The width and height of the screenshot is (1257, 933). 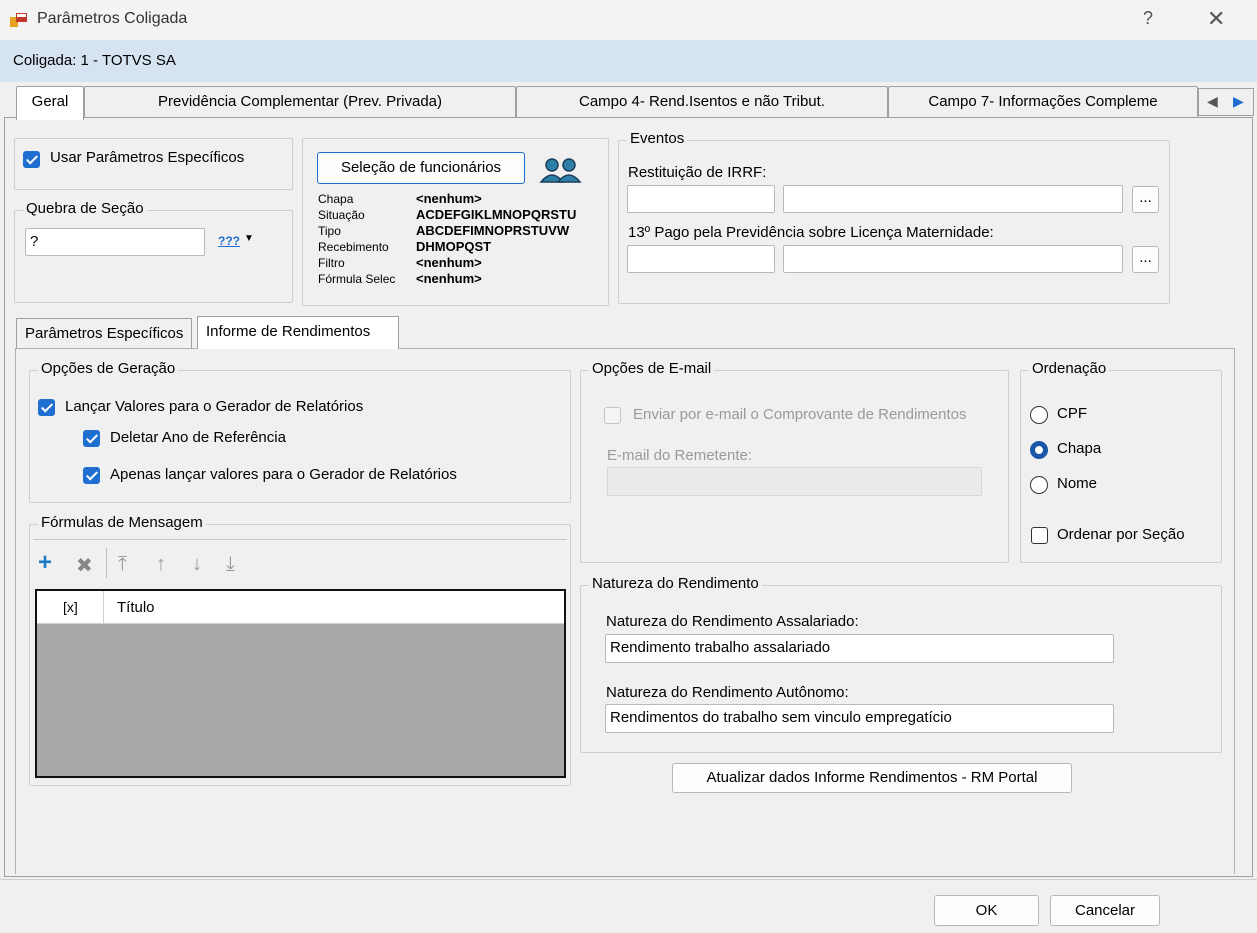 I want to click on title-bar: Parâmetros Coligada ? ✕, so click(x=628, y=20).